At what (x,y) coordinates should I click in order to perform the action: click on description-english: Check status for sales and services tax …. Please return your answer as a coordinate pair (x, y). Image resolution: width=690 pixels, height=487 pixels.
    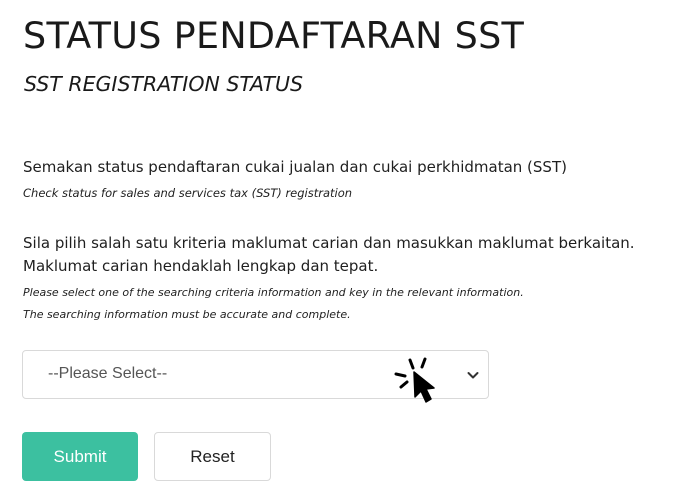
    Looking at the image, I should click on (188, 193).